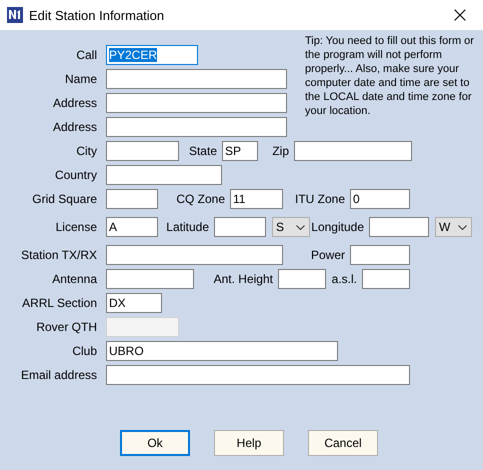  I want to click on field-label: Call, so click(86, 55).